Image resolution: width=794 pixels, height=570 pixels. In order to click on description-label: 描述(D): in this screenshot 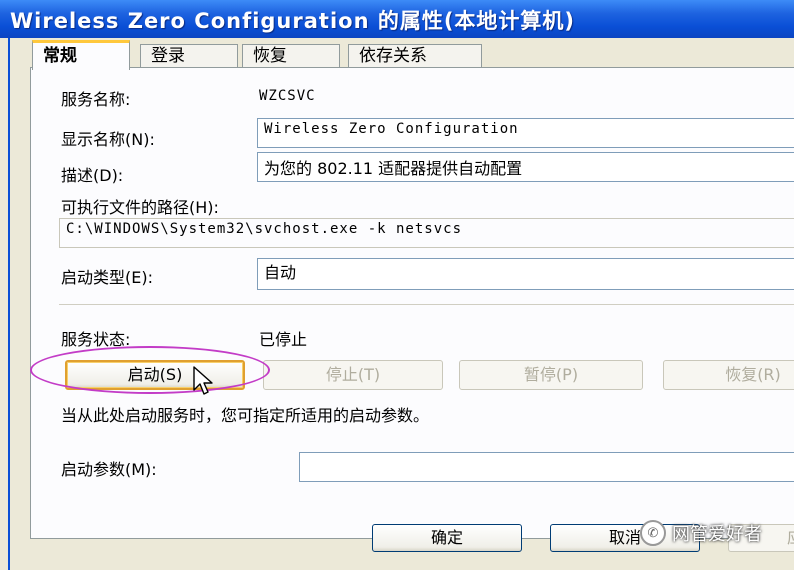, I will do `click(92, 175)`.